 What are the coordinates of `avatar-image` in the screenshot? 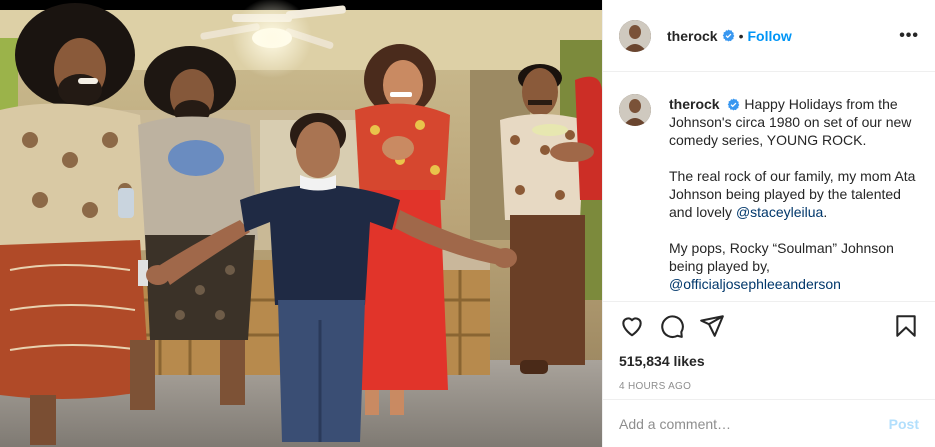 It's located at (635, 35).